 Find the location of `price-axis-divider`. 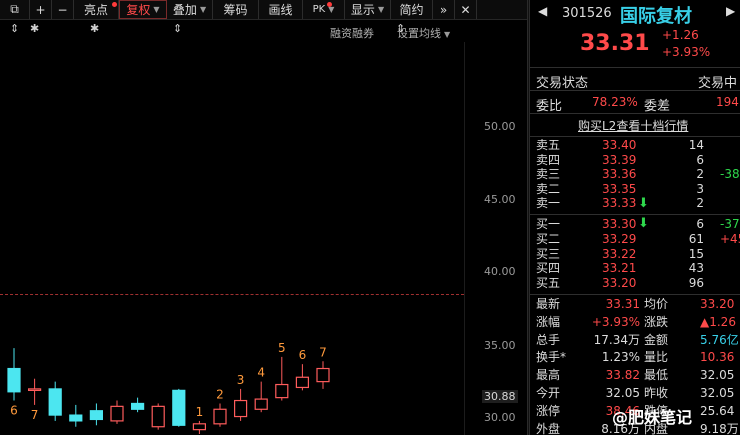

price-axis-divider is located at coordinates (464, 238).